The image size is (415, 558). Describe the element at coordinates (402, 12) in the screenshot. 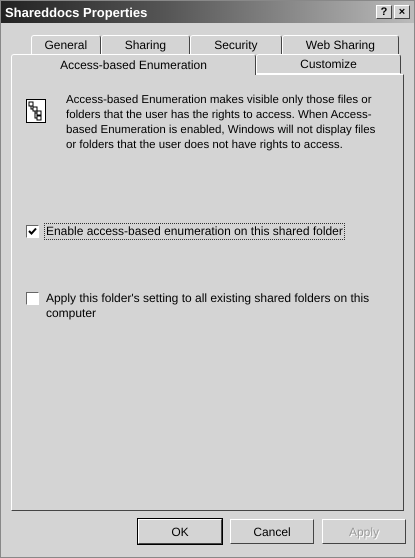

I see `close-button: ×` at that location.